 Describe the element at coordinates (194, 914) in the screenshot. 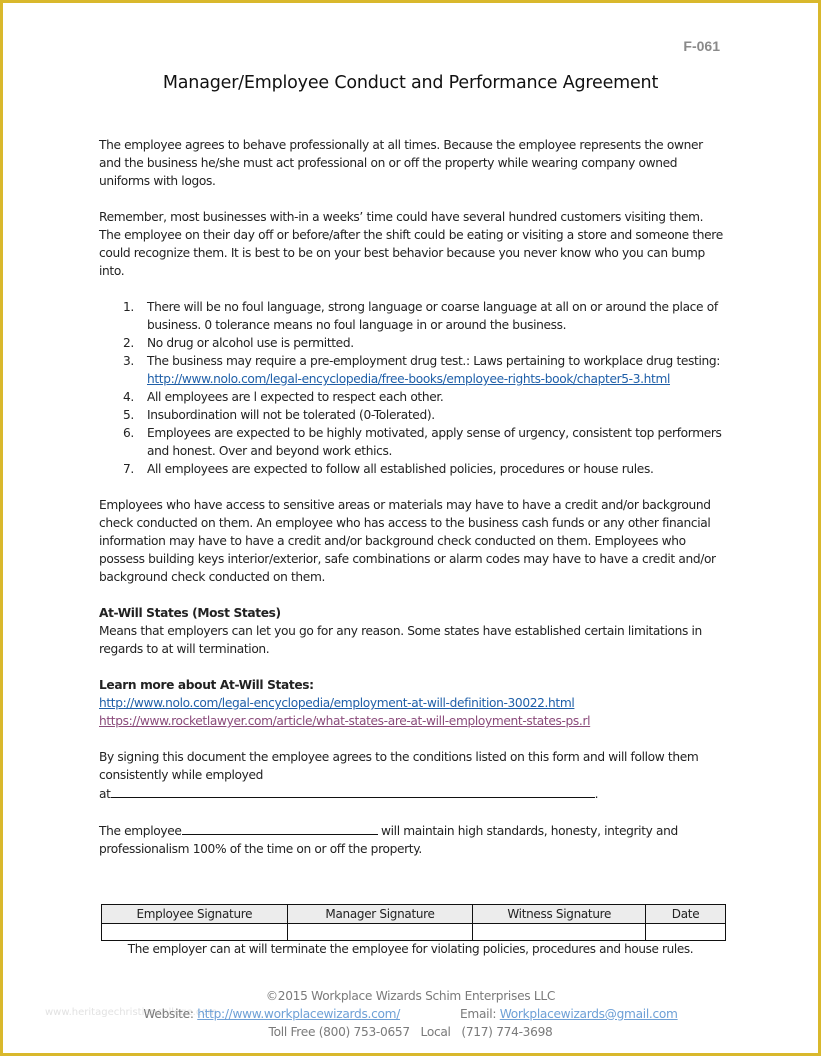

I see `employee-signature-header: Employee Signature` at that location.